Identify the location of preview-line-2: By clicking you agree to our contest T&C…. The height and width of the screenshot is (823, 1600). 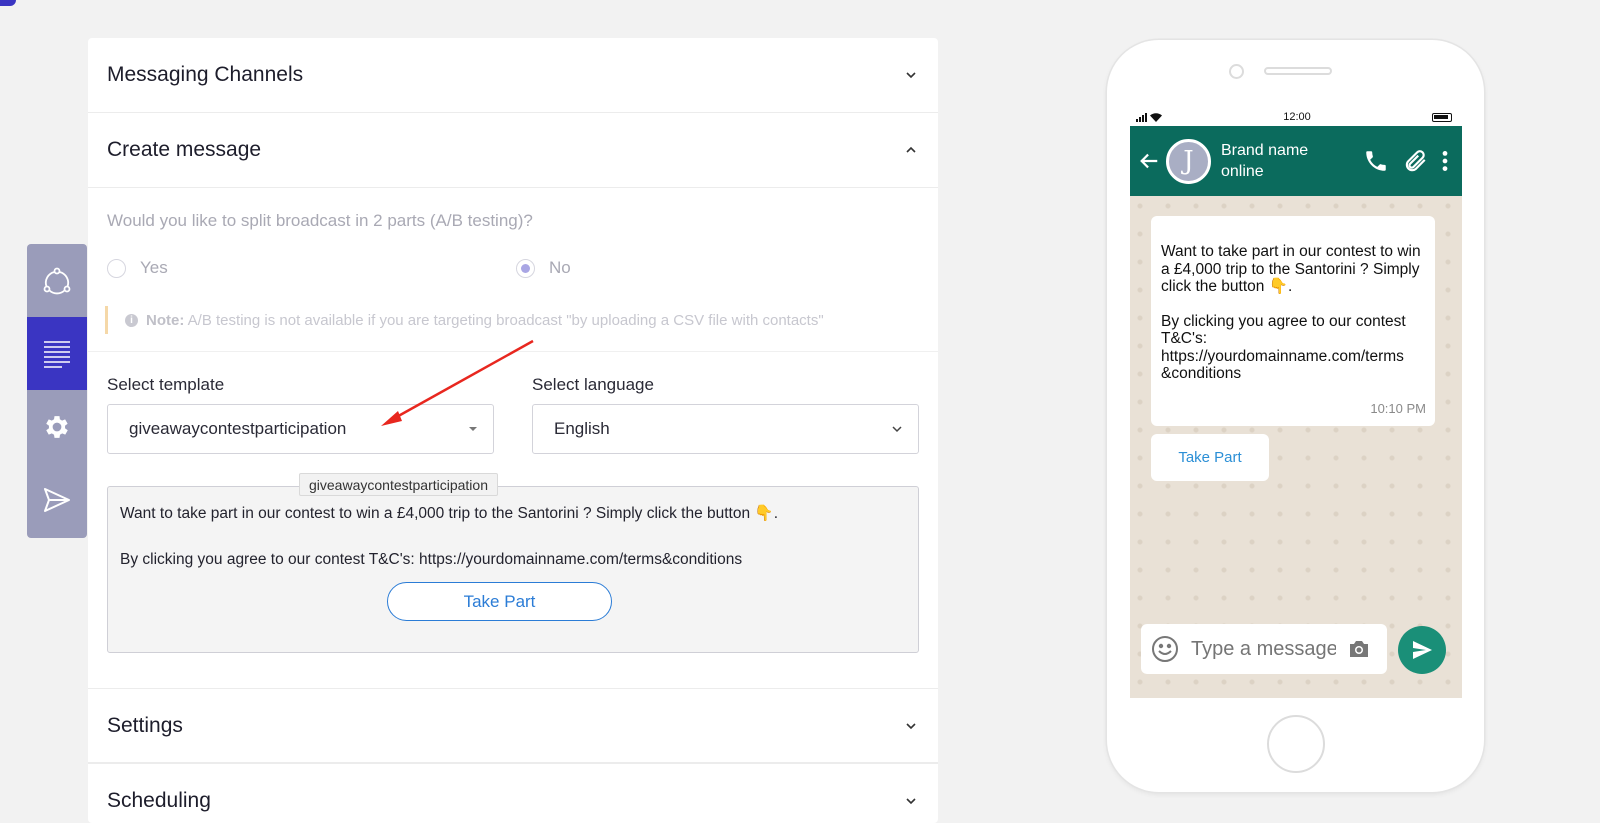
(431, 560).